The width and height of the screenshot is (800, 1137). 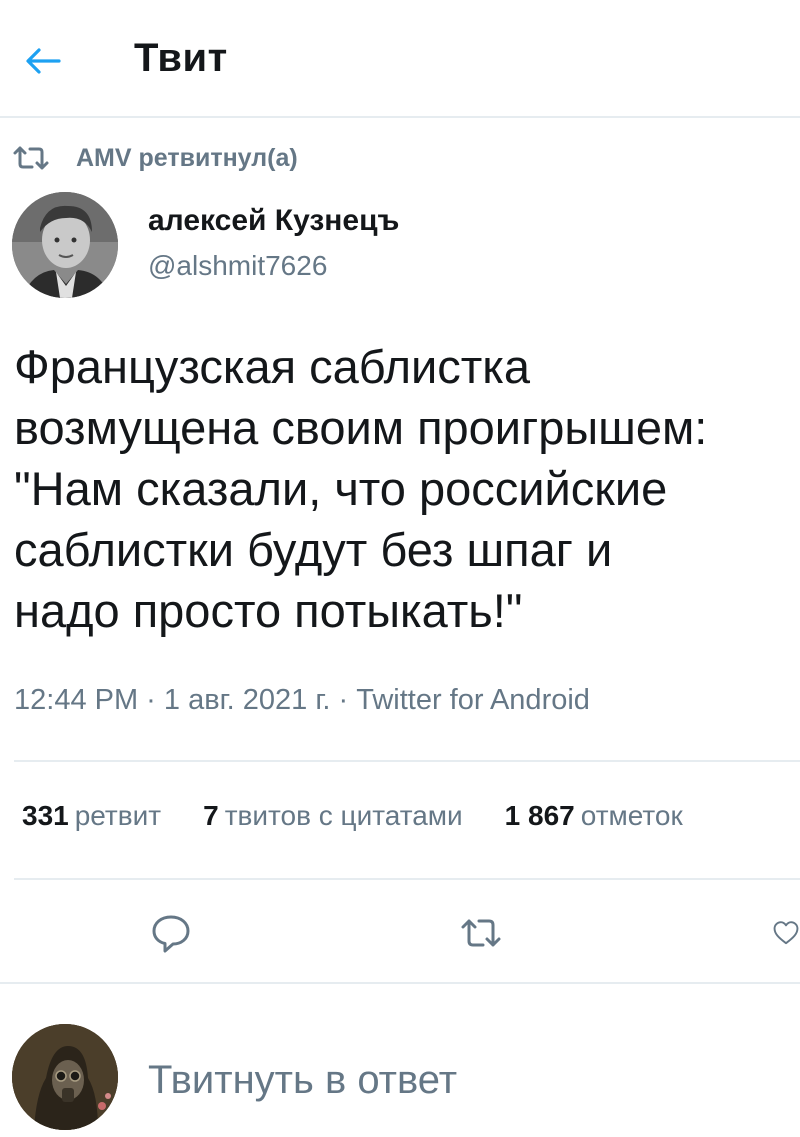 I want to click on back-button, so click(x=43, y=61).